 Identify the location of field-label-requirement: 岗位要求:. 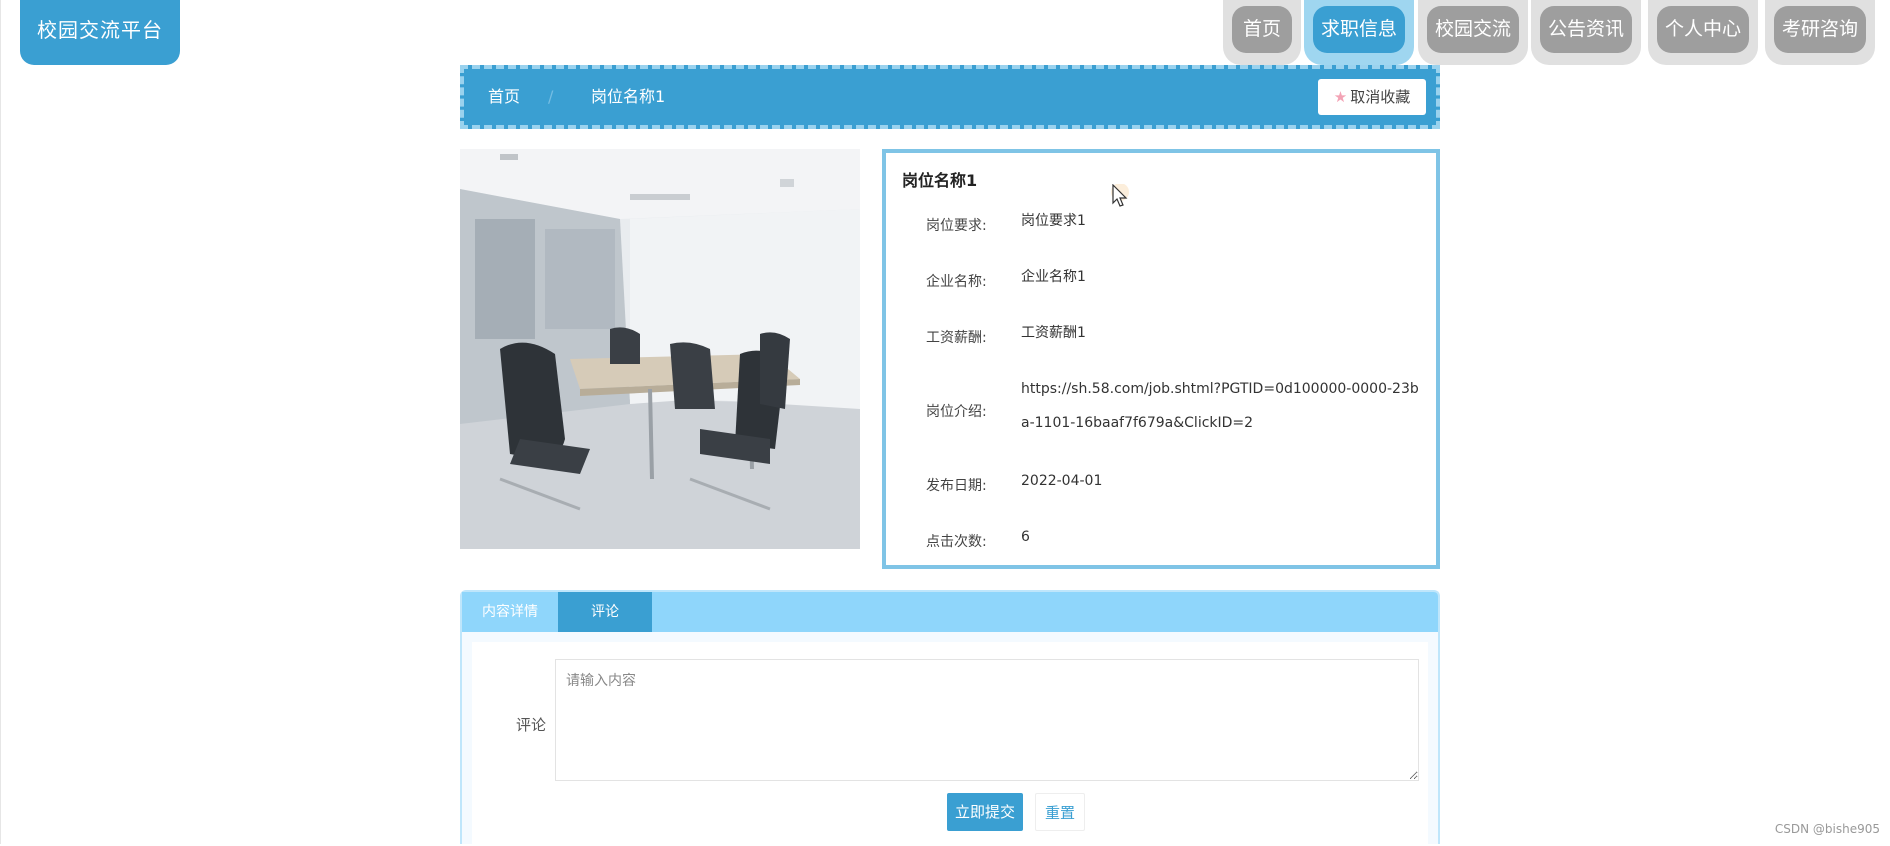
(956, 226).